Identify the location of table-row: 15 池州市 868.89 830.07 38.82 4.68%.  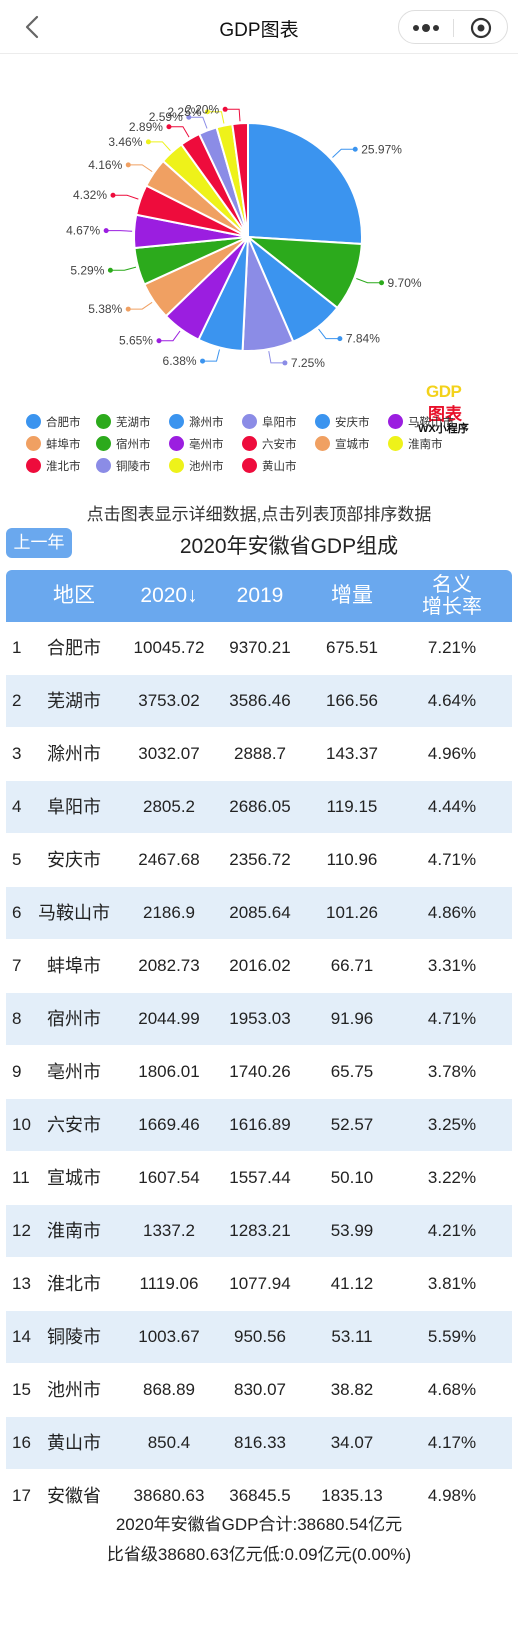
(259, 1390).